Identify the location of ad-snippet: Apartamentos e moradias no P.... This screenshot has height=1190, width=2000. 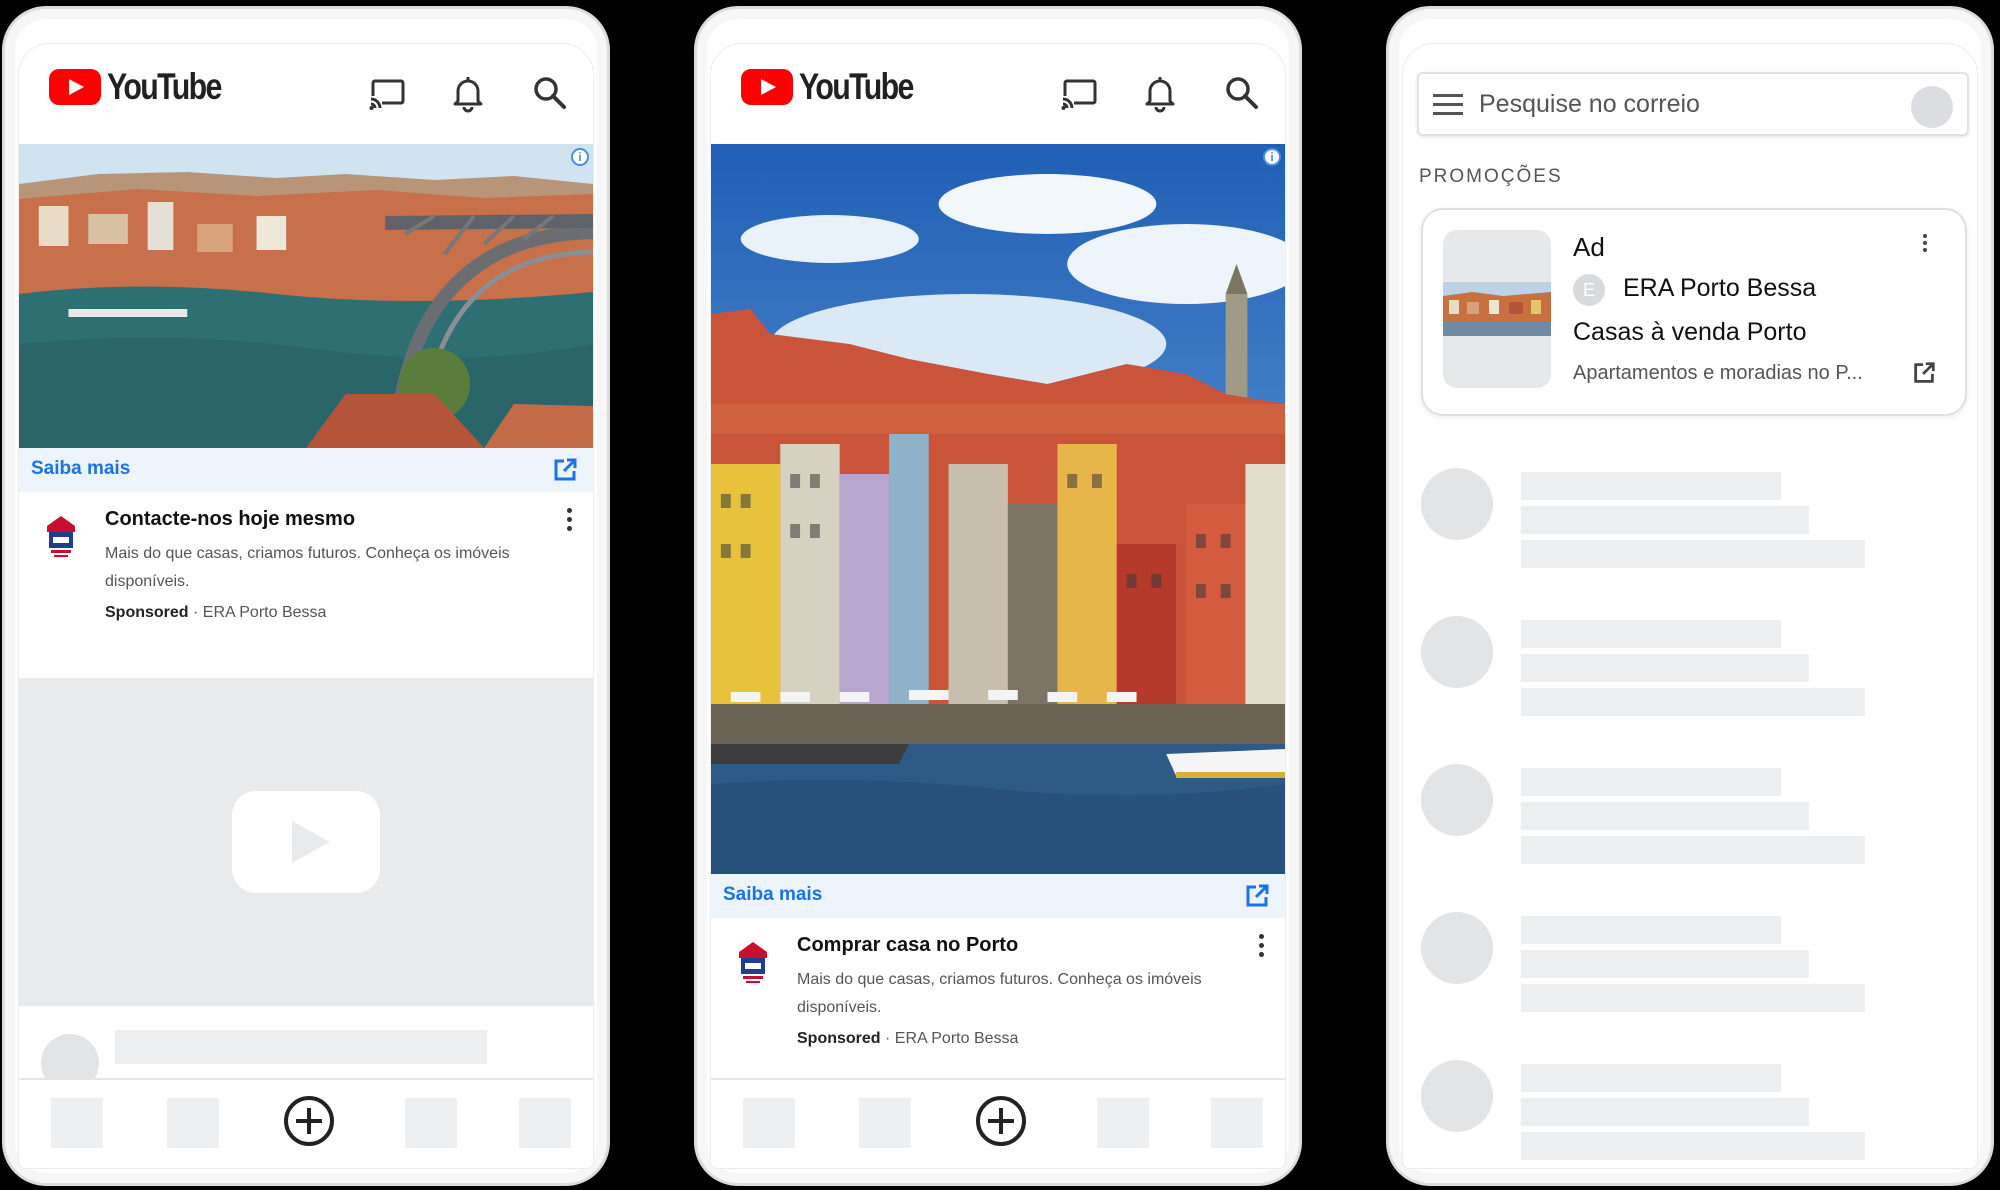
(1718, 373).